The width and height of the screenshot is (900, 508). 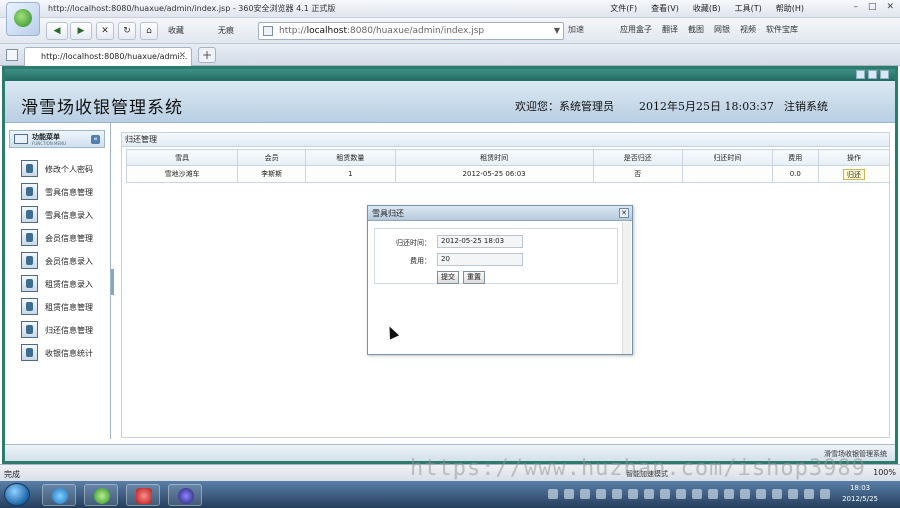 I want to click on fee-field: 20, so click(x=480, y=259).